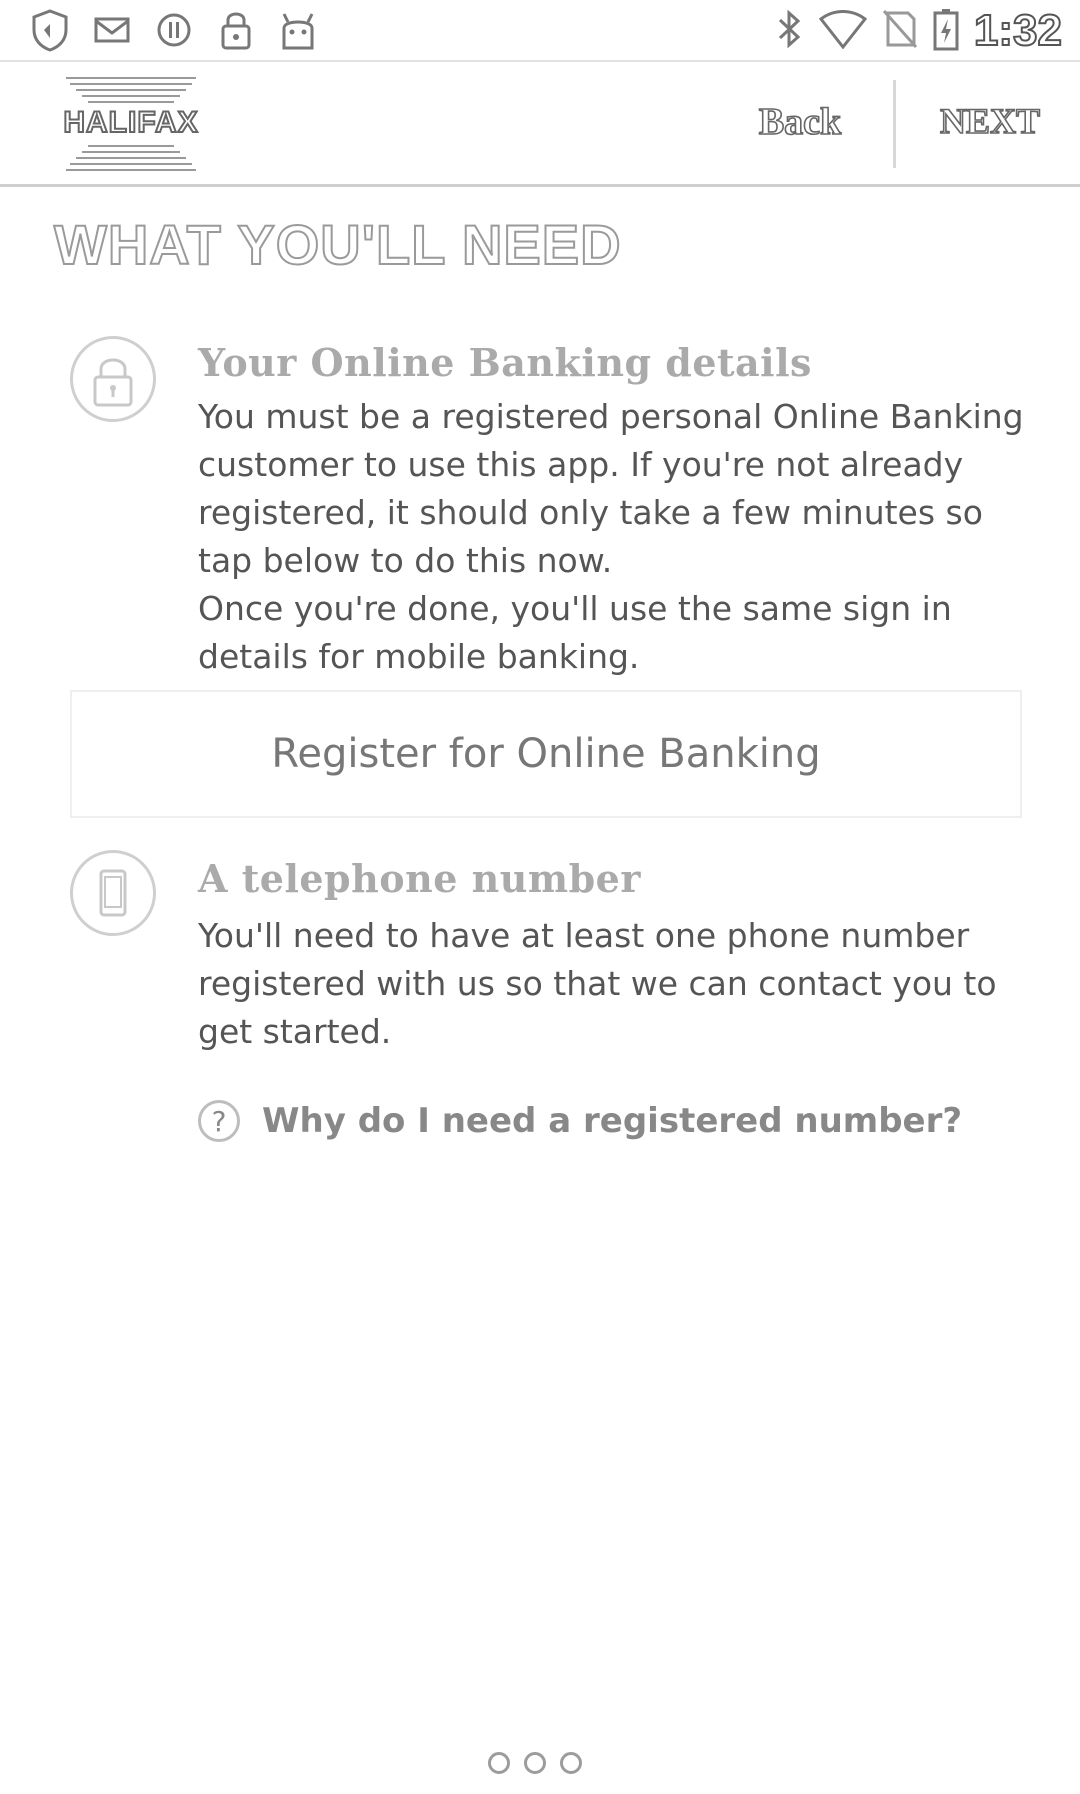 The width and height of the screenshot is (1080, 1794). What do you see at coordinates (295, 1031) in the screenshot?
I see `body-line: get started.` at bounding box center [295, 1031].